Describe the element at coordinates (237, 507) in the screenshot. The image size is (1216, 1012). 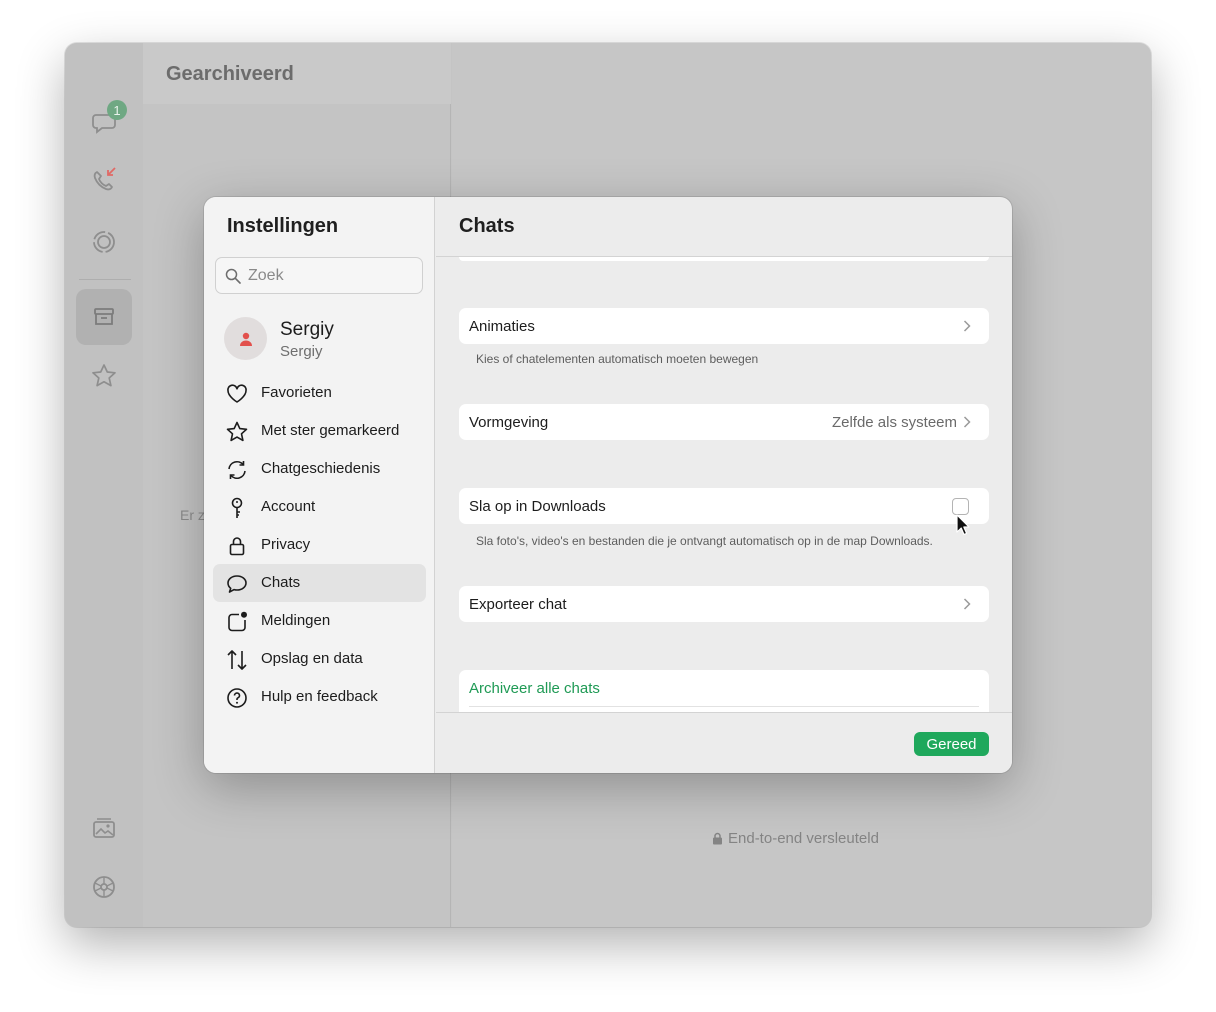
I see `key-icon` at that location.